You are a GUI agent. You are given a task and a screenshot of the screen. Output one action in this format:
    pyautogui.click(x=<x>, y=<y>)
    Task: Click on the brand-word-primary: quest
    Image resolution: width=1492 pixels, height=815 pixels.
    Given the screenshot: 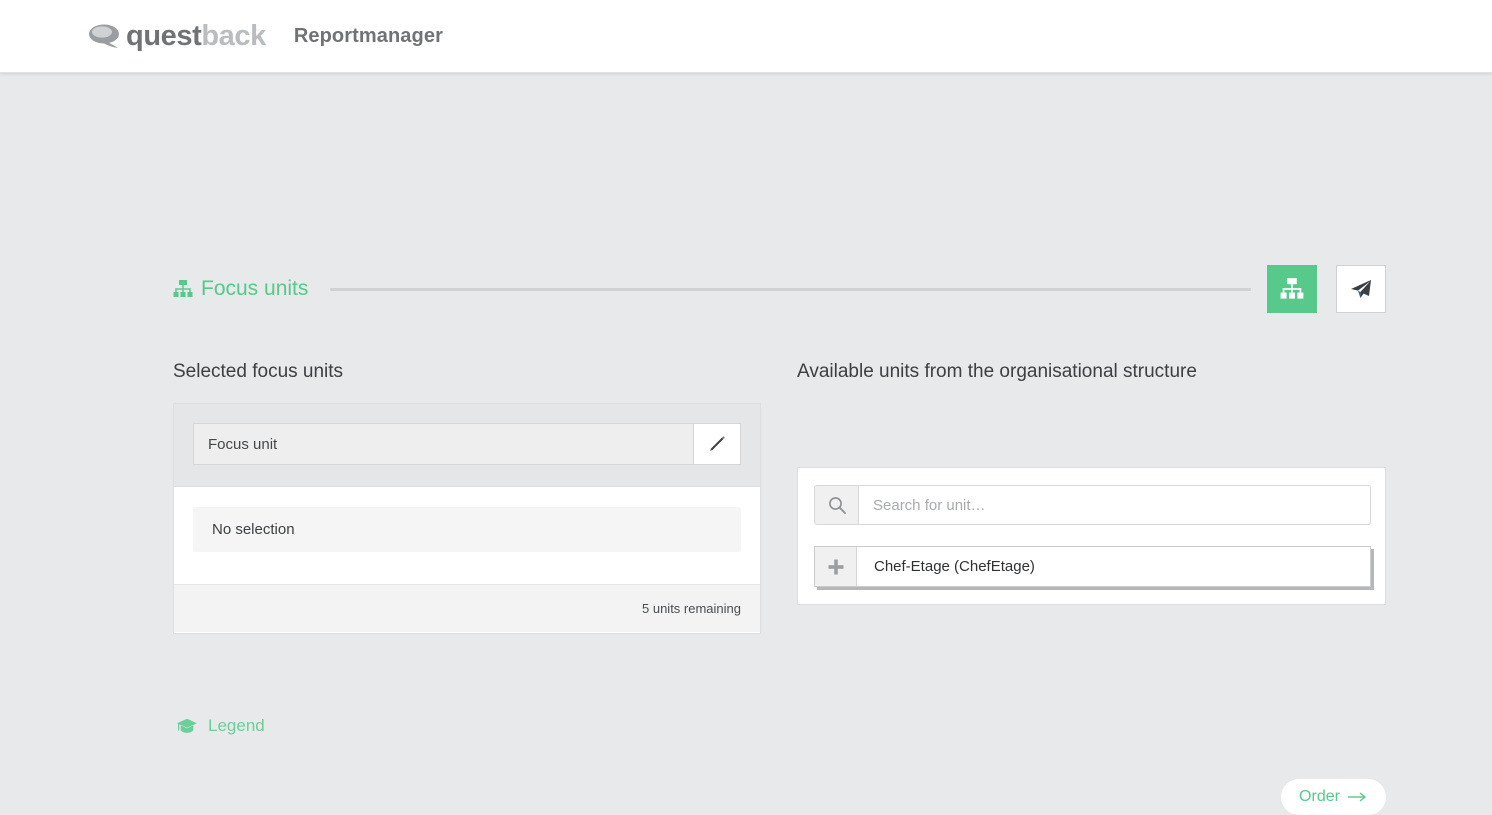 What is the action you would take?
    pyautogui.click(x=164, y=35)
    